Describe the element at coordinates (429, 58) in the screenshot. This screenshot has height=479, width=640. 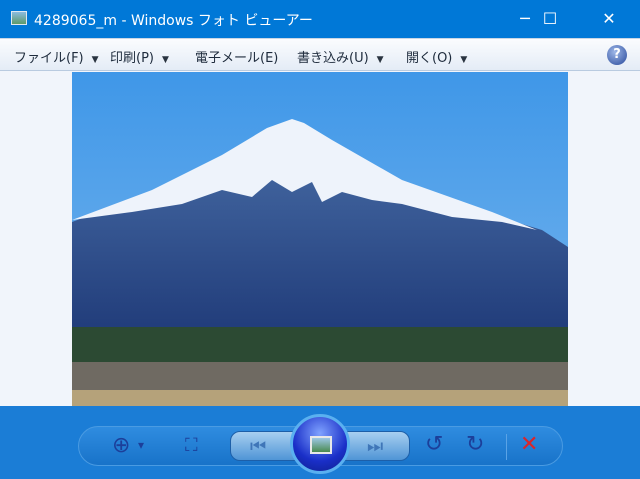
I see `menu-open-label: 開く(O)` at that location.